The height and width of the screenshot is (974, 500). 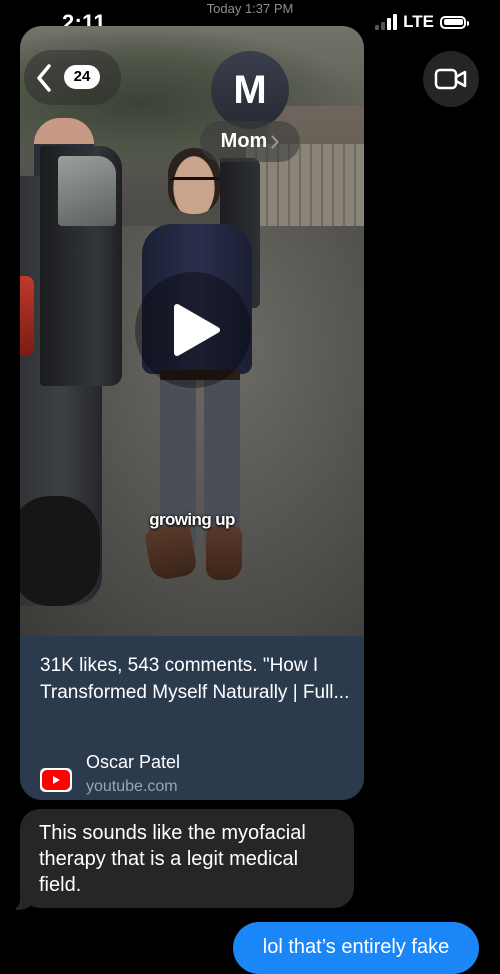 What do you see at coordinates (386, 22) in the screenshot?
I see `signal-icon` at bounding box center [386, 22].